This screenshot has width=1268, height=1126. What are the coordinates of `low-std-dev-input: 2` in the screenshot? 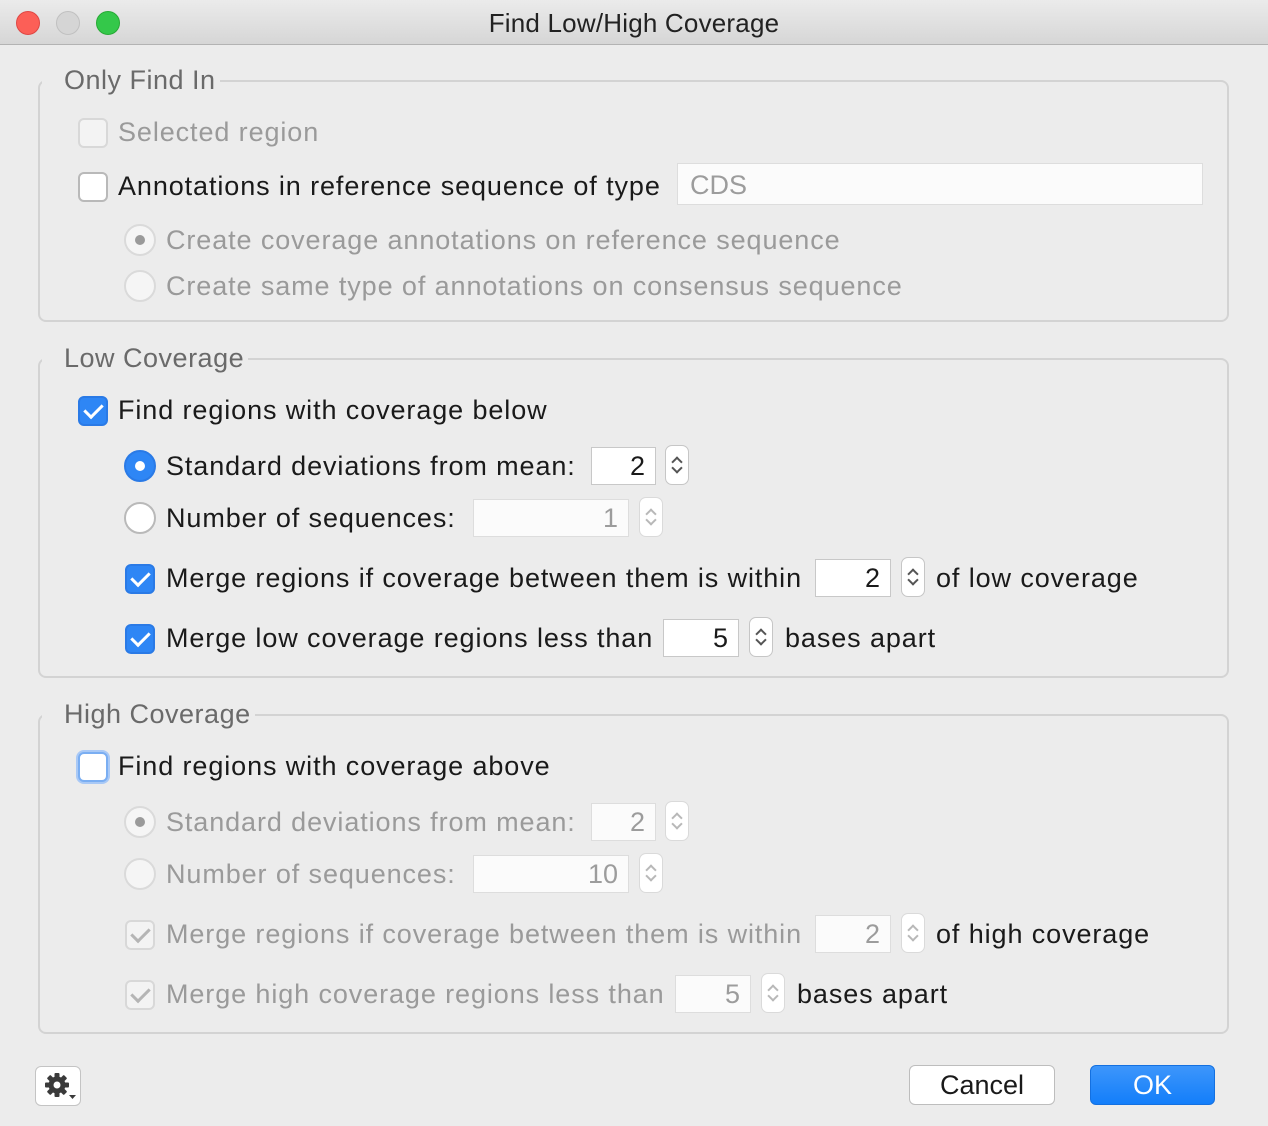 It's located at (623, 466).